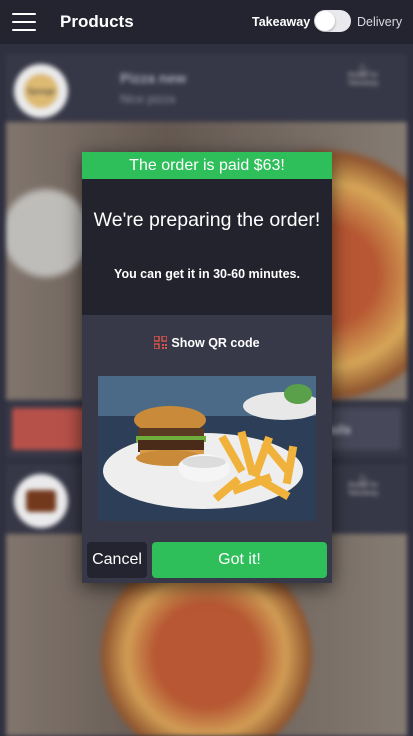 This screenshot has height=736, width=413. What do you see at coordinates (239, 560) in the screenshot?
I see `got-it-button: Got it!` at bounding box center [239, 560].